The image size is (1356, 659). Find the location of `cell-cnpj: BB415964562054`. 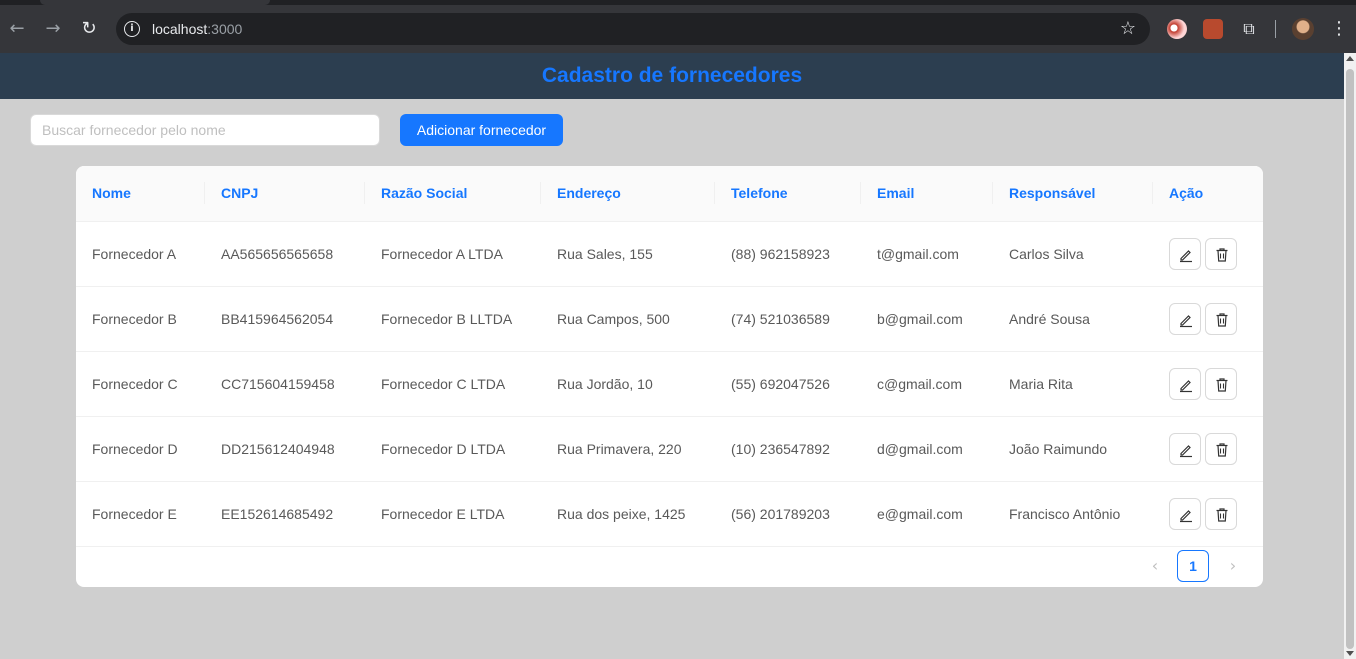

cell-cnpj: BB415964562054 is located at coordinates (285, 319).